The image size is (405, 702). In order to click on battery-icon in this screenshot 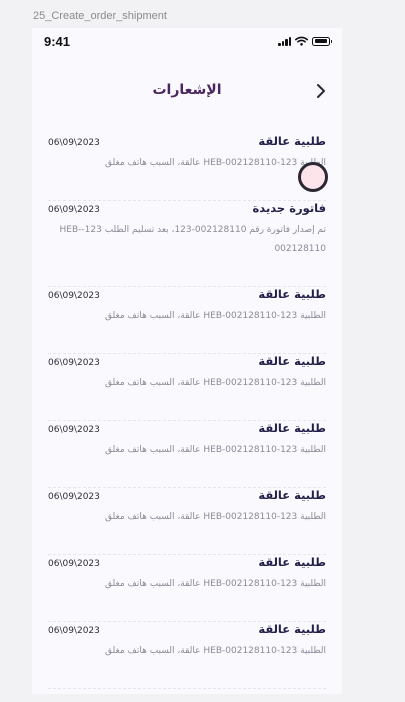, I will do `click(322, 41)`.